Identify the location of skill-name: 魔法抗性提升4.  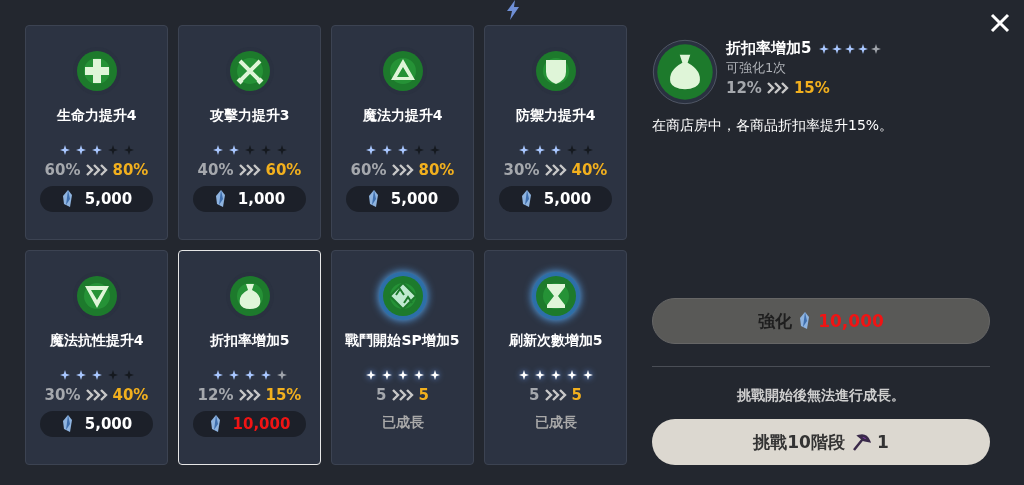
(96, 341).